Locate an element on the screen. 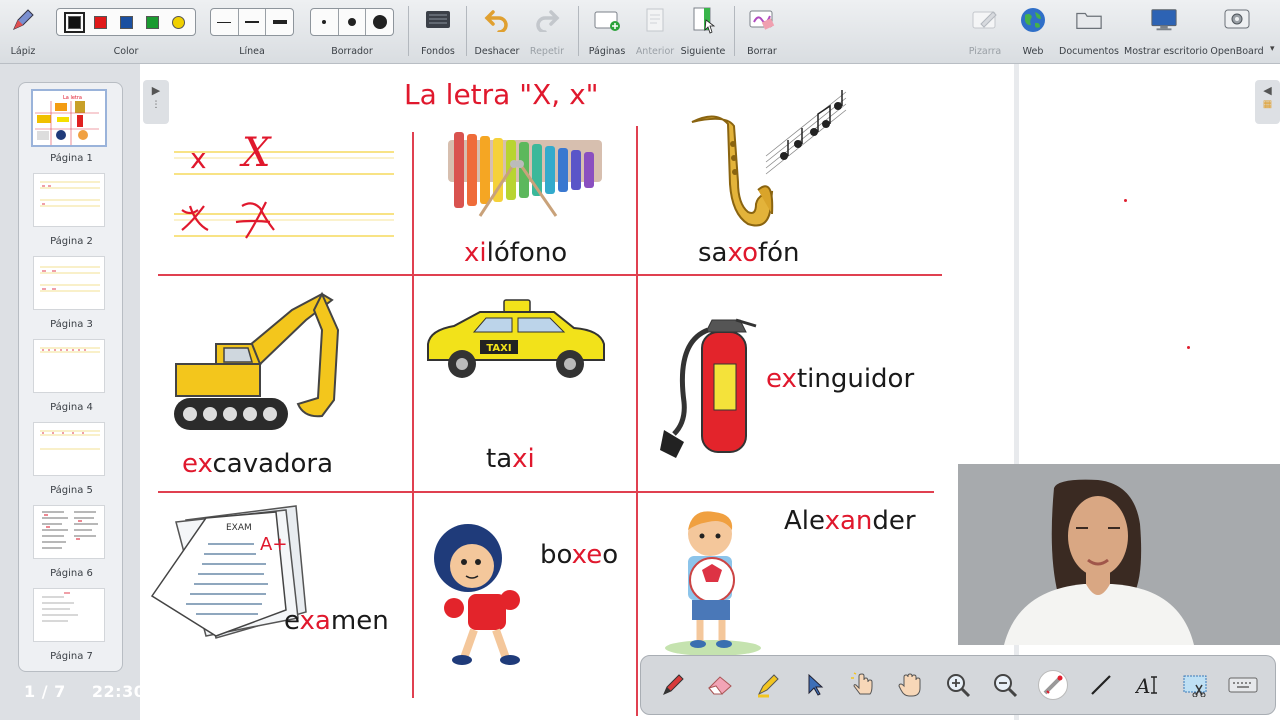 The height and width of the screenshot is (720, 1280). eraser-large-option is located at coordinates (379, 22).